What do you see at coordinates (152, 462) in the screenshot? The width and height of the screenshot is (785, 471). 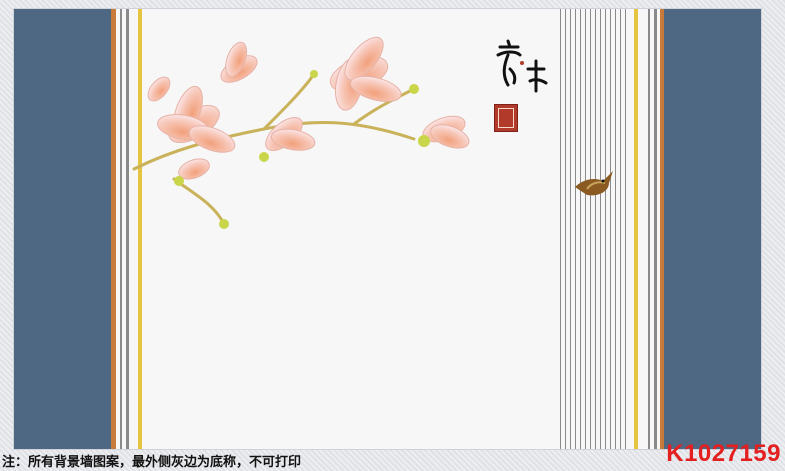 I see `caption-note: 注：所有背景墙图案，最外侧灰边为底称，不可打印` at bounding box center [152, 462].